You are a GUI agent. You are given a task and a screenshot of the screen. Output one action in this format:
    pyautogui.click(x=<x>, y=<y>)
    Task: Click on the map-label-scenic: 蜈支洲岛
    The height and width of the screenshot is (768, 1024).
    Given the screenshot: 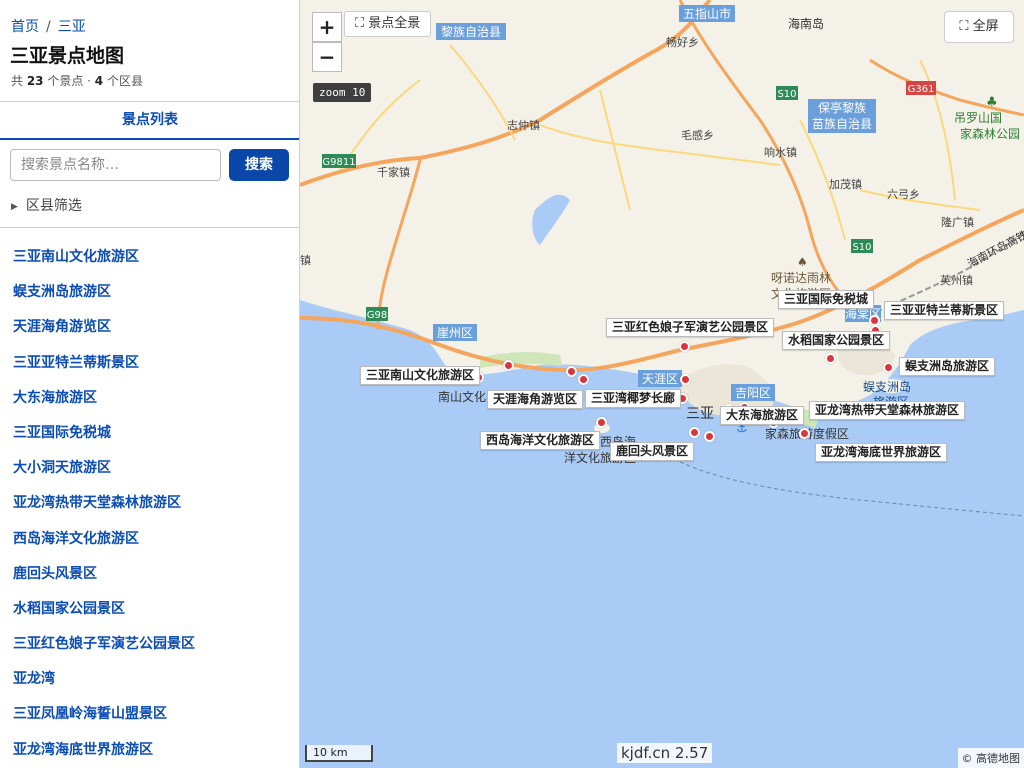 What is the action you would take?
    pyautogui.click(x=887, y=386)
    